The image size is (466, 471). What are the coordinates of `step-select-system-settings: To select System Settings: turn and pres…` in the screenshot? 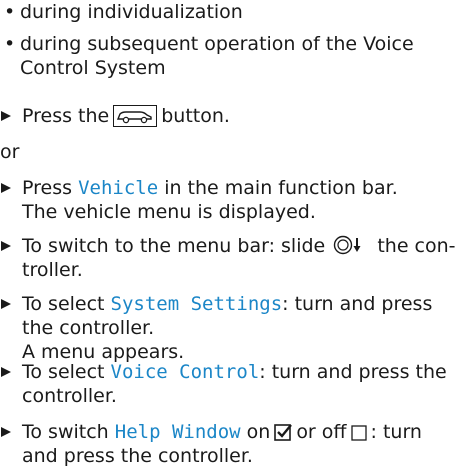 It's located at (216, 328).